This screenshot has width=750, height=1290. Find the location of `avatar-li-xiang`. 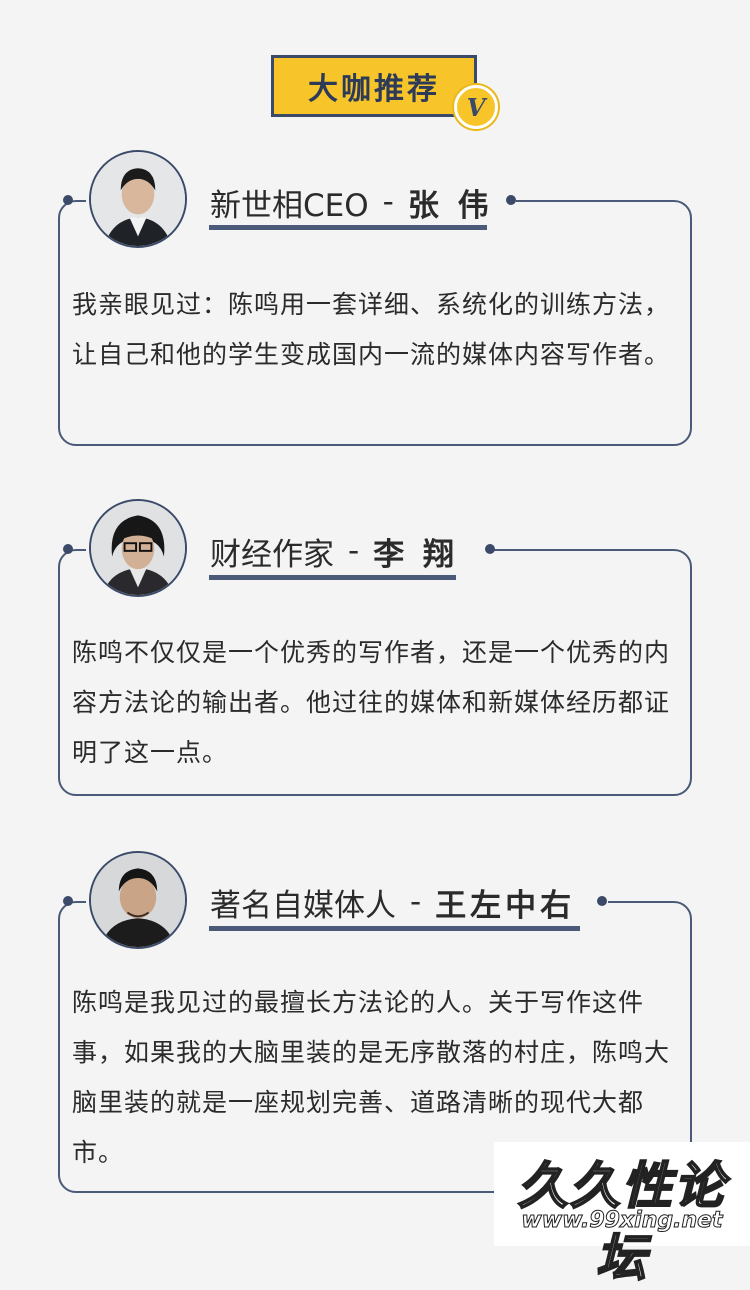

avatar-li-xiang is located at coordinates (138, 548).